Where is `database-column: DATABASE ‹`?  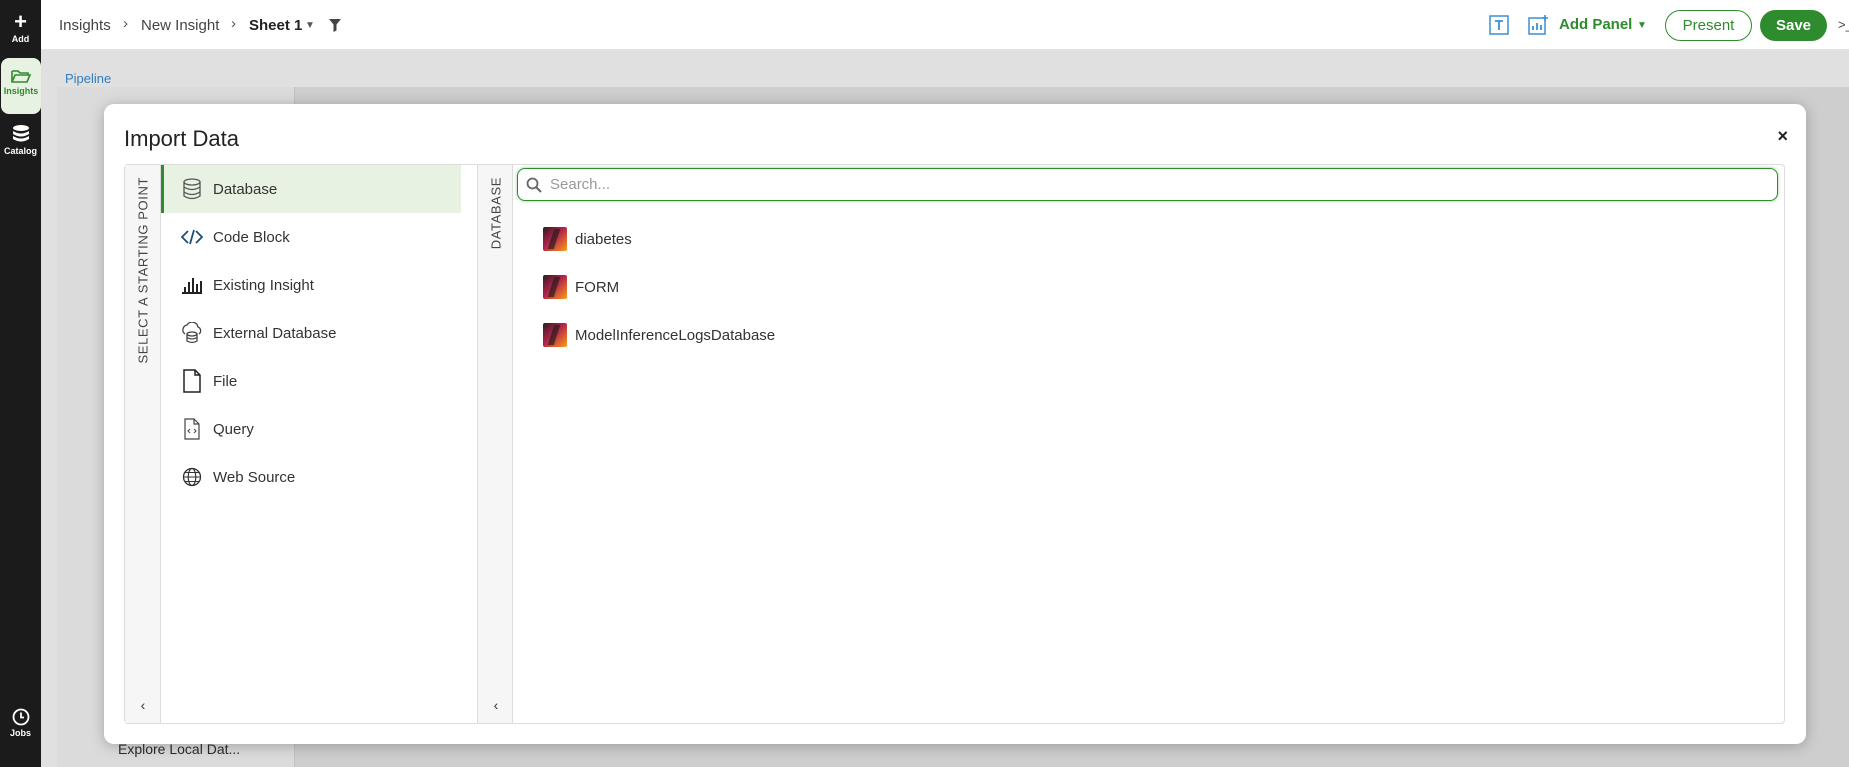
database-column: DATABASE ‹ is located at coordinates (495, 444).